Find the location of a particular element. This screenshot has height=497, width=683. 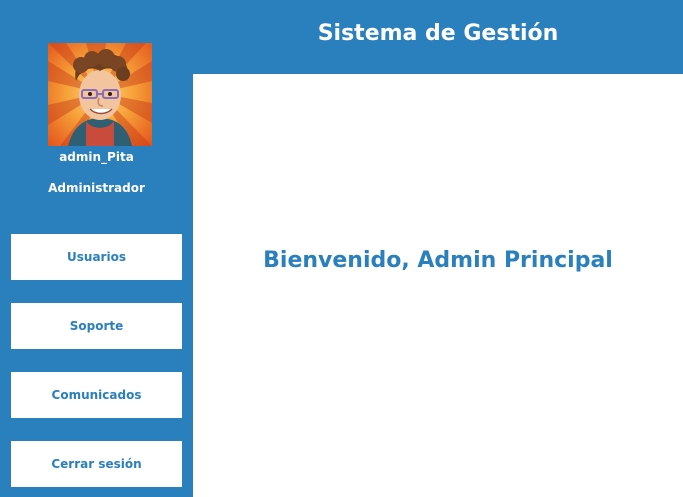

username-label: admin_Pita is located at coordinates (96, 157).